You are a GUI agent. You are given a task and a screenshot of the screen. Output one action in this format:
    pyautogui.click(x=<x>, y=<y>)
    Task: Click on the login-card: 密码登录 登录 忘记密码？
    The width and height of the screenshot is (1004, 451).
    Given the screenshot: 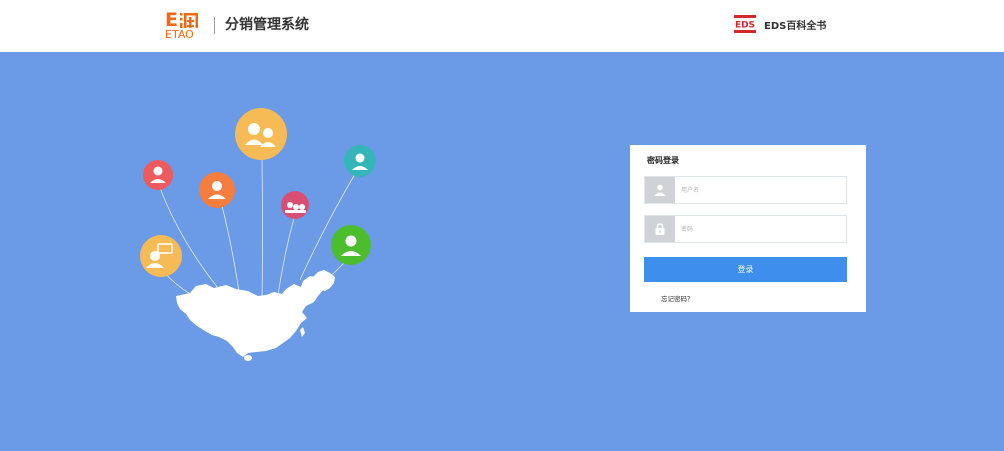 What is the action you would take?
    pyautogui.click(x=748, y=228)
    